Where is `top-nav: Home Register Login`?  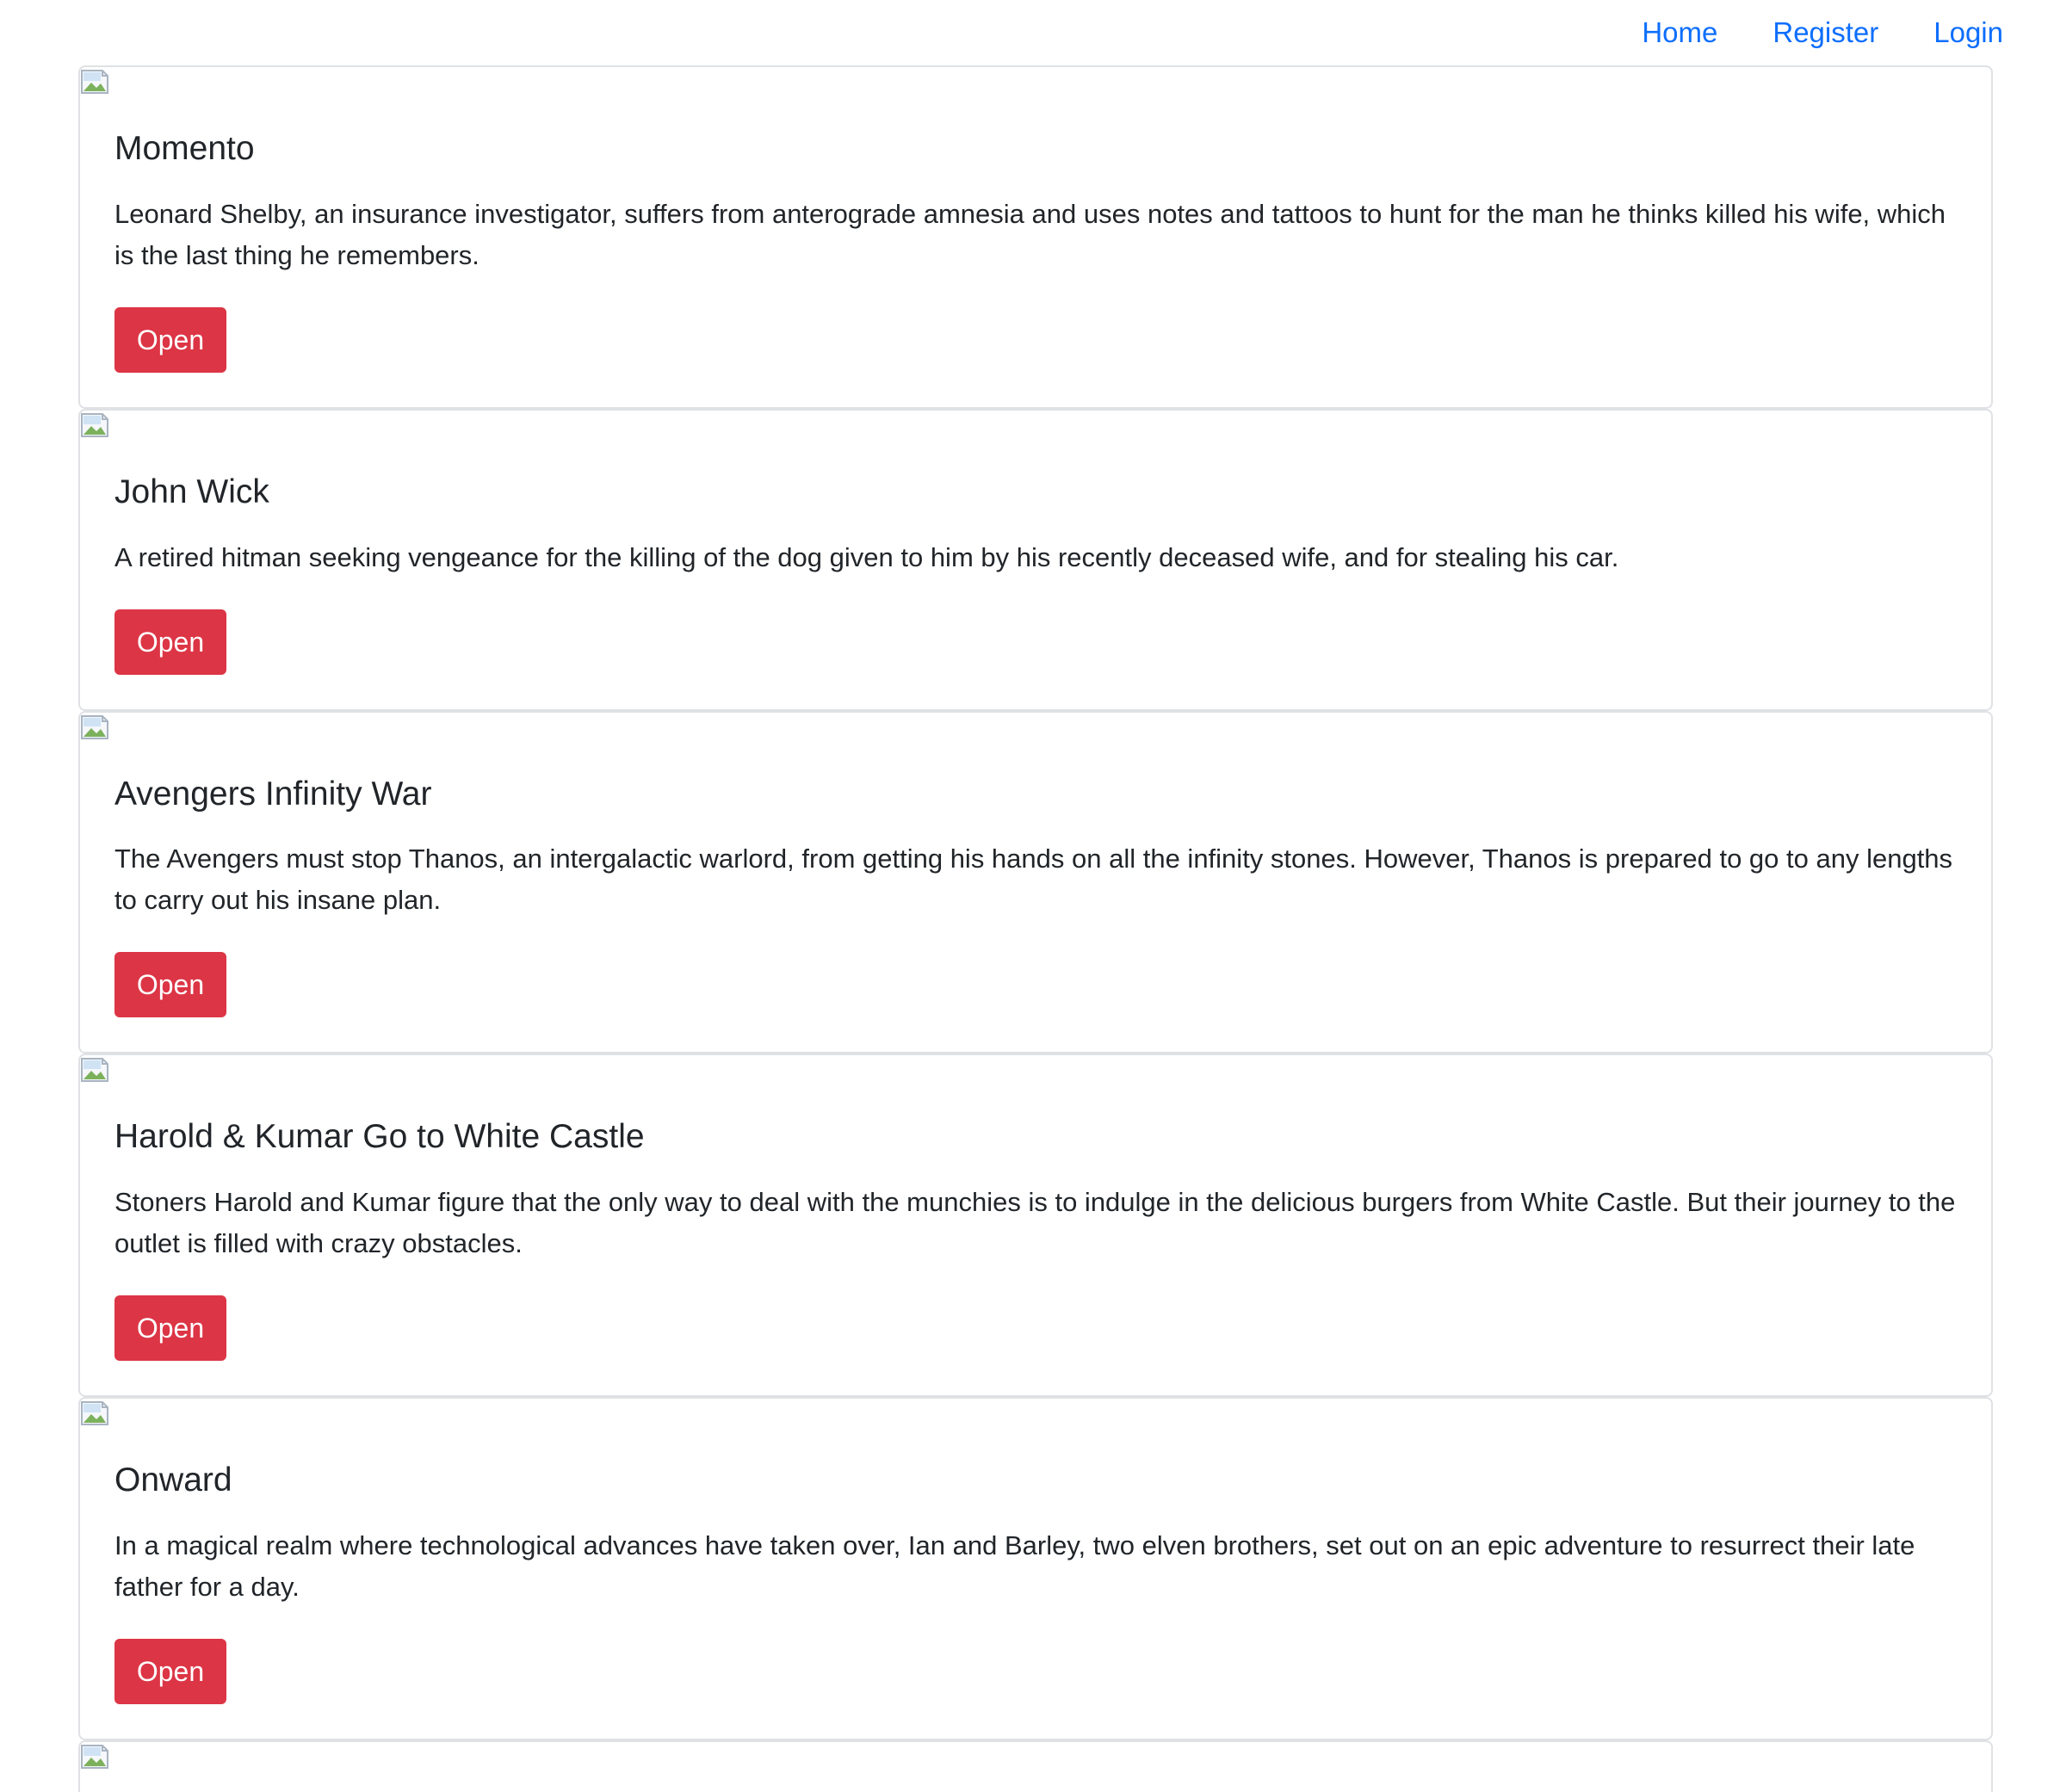 top-nav: Home Register Login is located at coordinates (1820, 32).